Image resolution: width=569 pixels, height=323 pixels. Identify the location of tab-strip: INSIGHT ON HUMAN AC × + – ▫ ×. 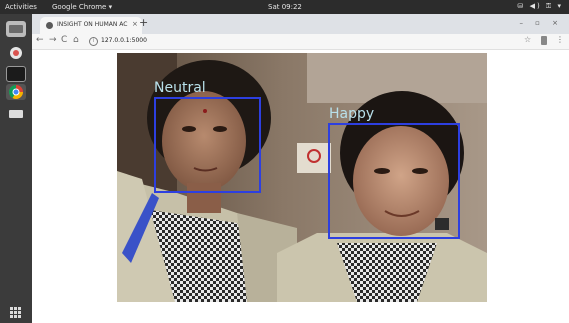
(300, 24).